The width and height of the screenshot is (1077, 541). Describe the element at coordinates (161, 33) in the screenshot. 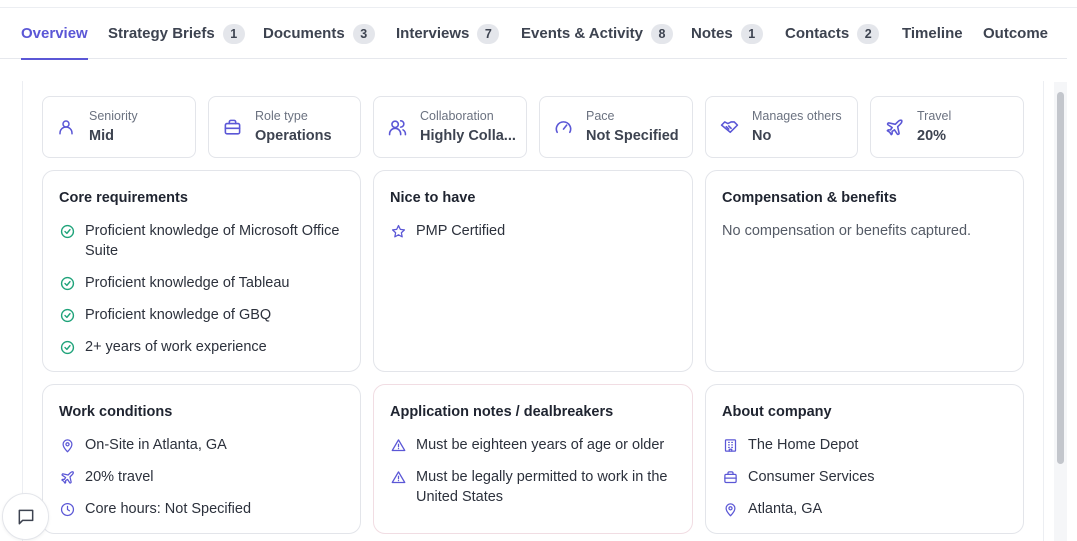

I see `tab-label: Strategy Briefs` at that location.